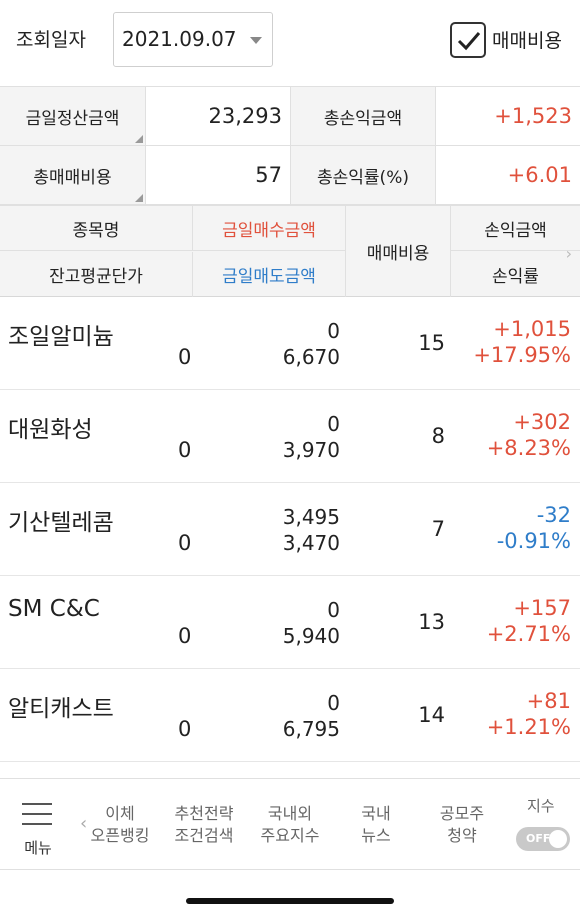 The image size is (580, 918). Describe the element at coordinates (61, 523) in the screenshot. I see `stock-name: 기산텔레콤` at that location.